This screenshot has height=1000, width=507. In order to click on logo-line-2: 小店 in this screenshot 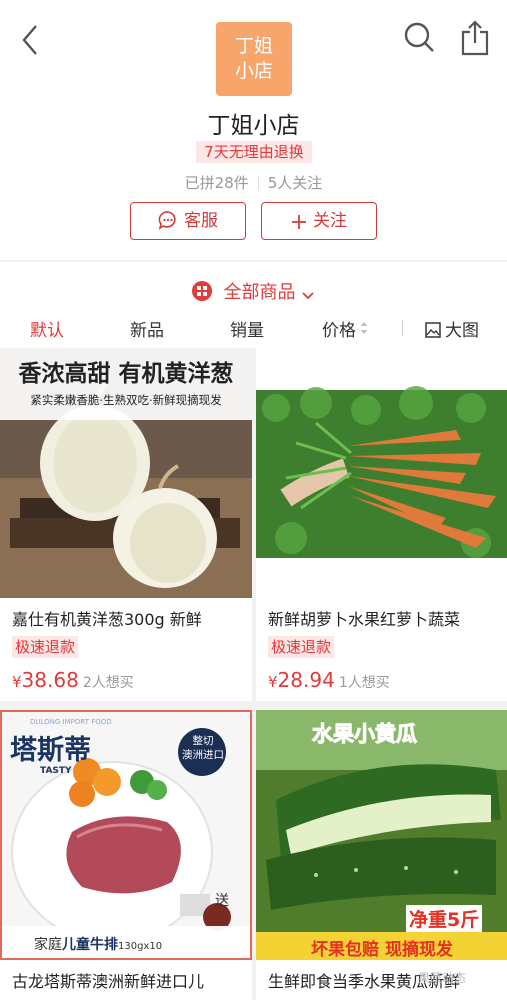, I will do `click(253, 71)`.